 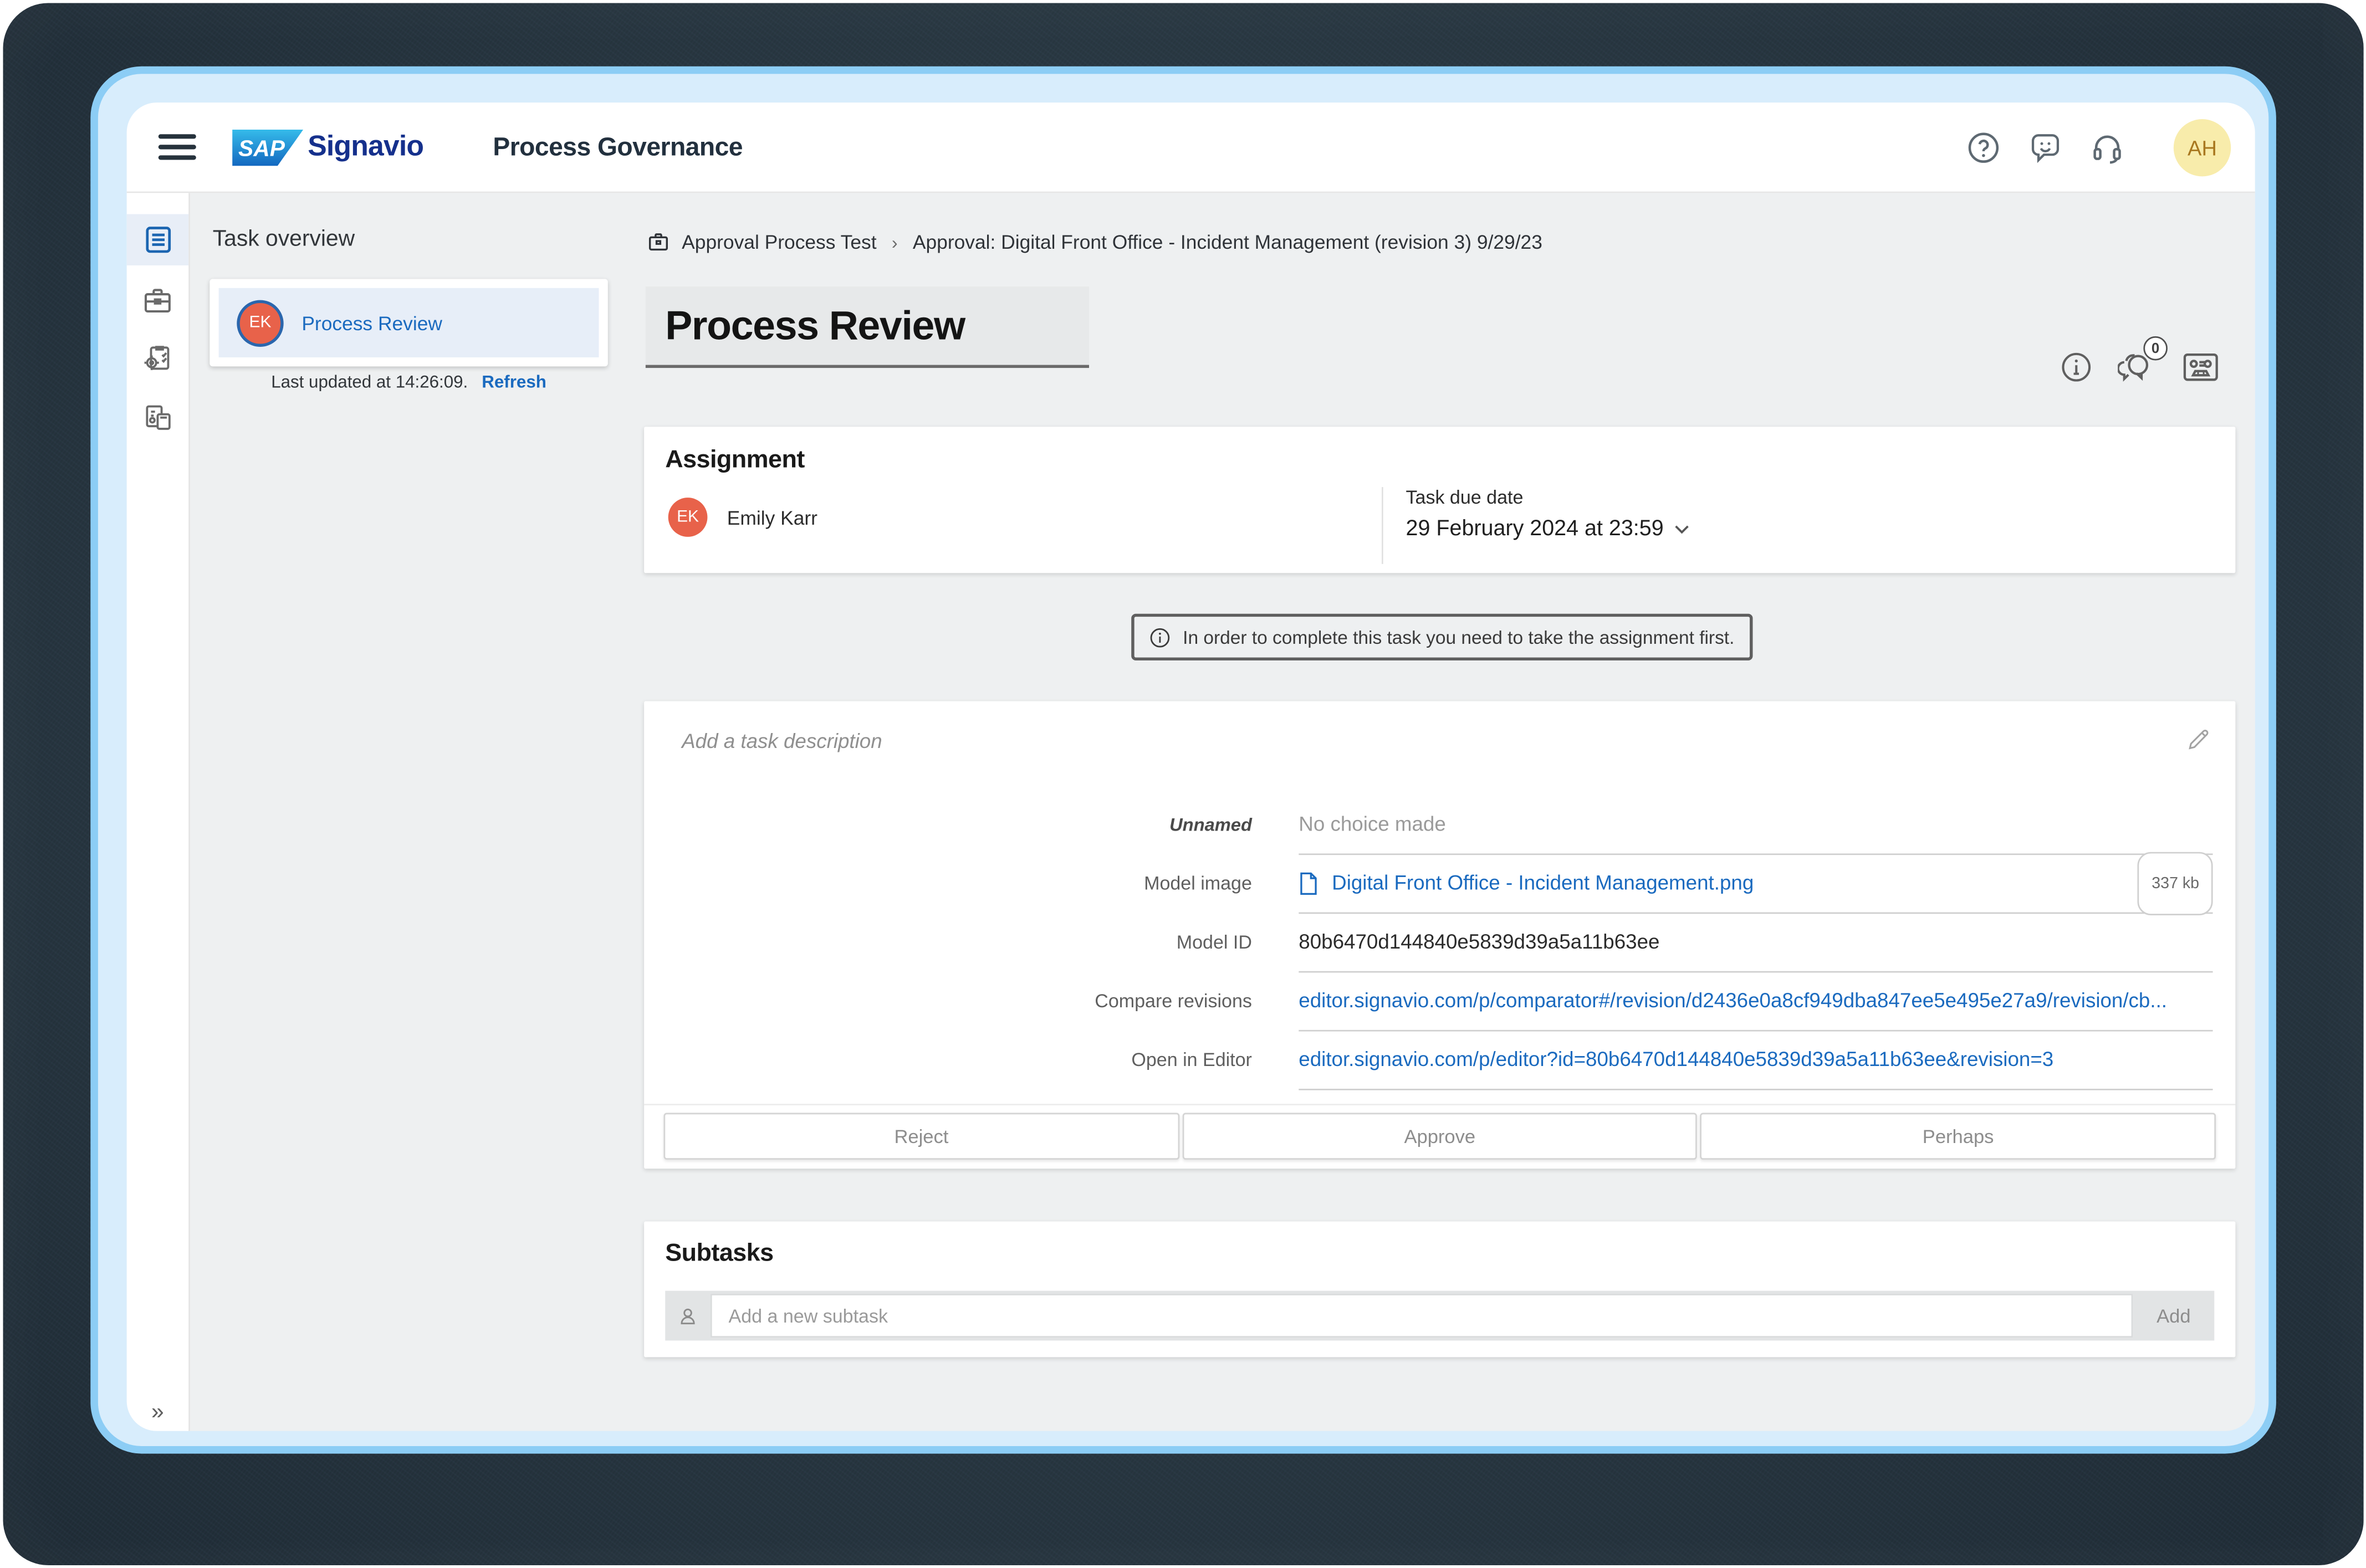 I want to click on comments-count-badge: 0, so click(x=2156, y=348).